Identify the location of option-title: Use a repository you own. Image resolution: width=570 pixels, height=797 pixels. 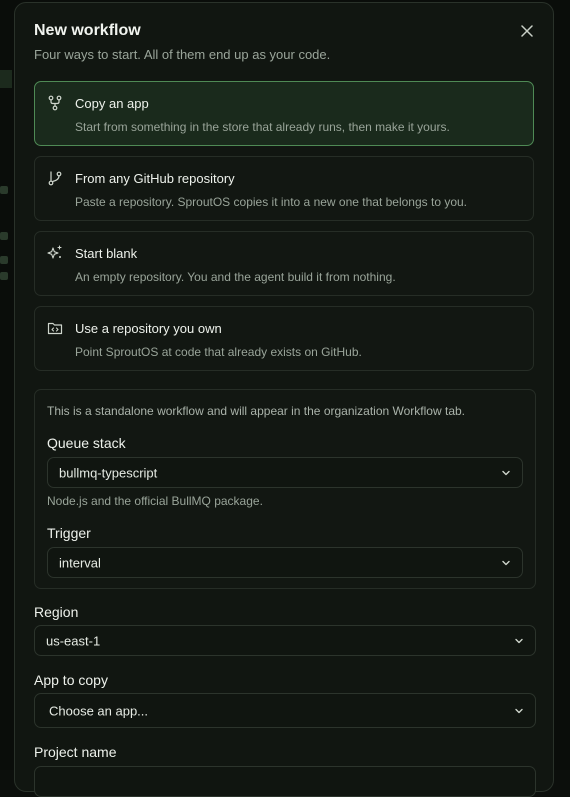
(148, 328).